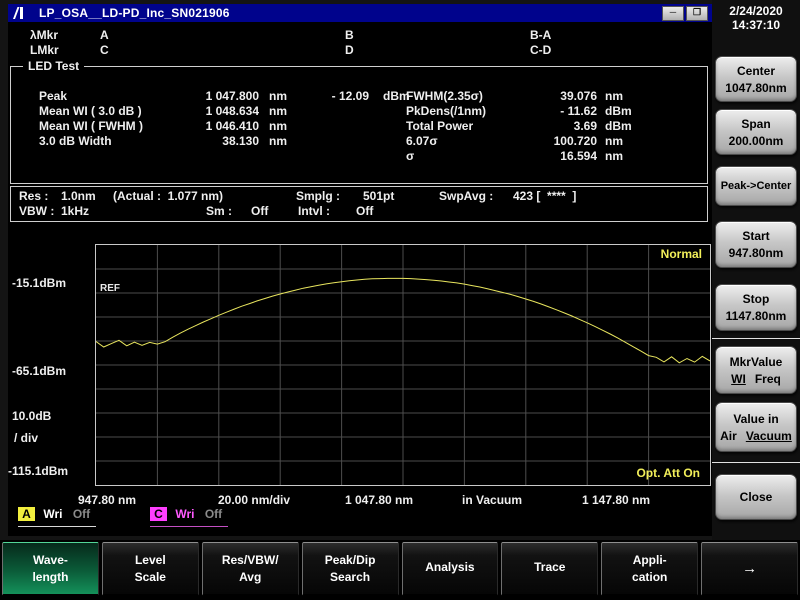  I want to click on smplg-label: Smplg :, so click(318, 196).